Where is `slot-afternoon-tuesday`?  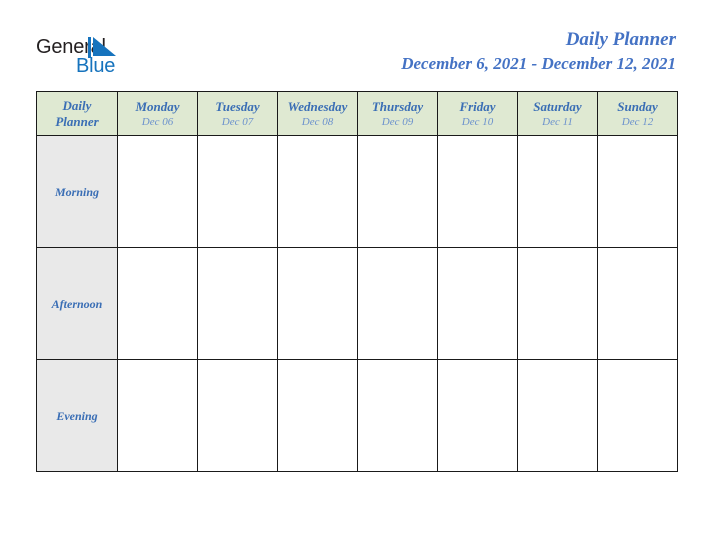
slot-afternoon-tuesday is located at coordinates (237, 303).